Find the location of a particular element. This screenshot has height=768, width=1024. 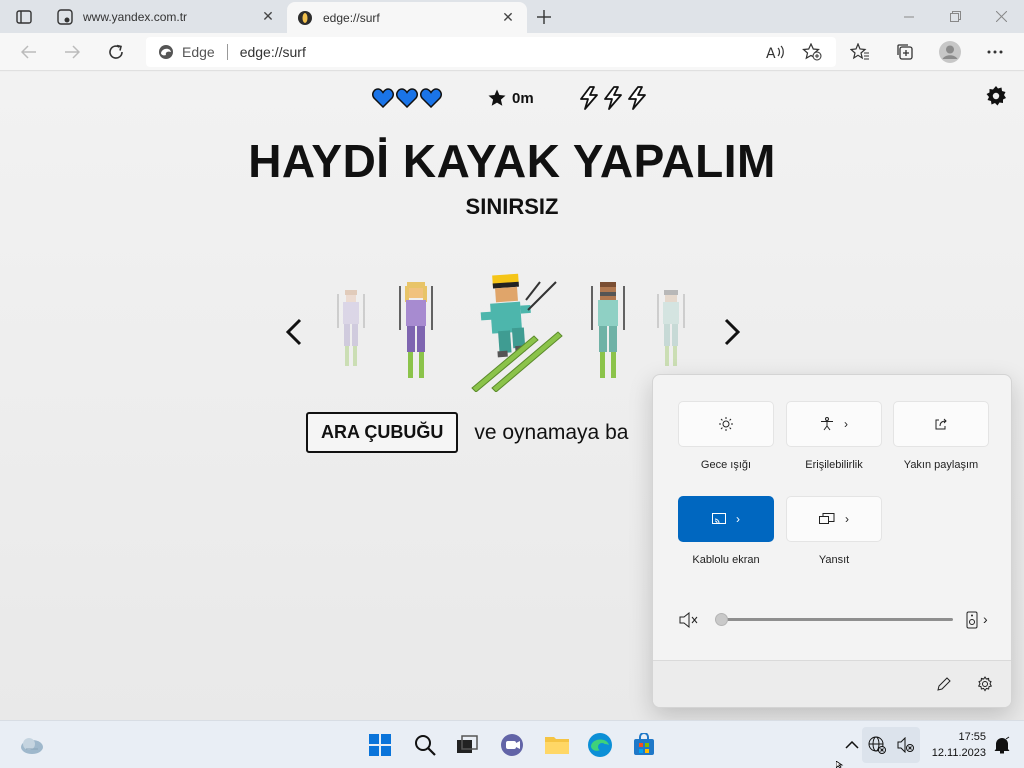

more-icon is located at coordinates (995, 52).